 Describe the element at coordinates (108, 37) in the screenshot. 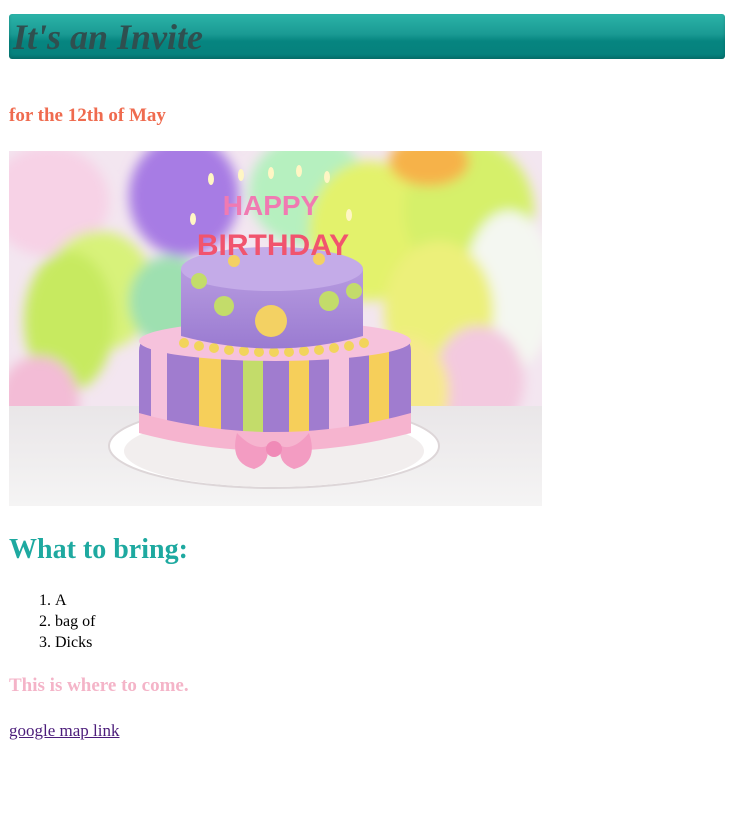

I see `page-title: It's an Invite` at that location.